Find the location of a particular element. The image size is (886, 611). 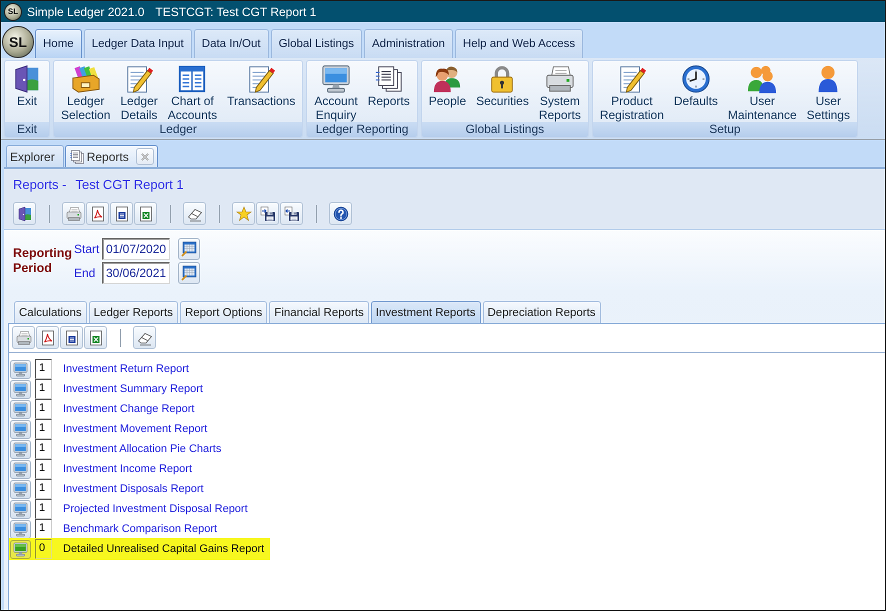

ribbon-button: Securities is located at coordinates (502, 91).